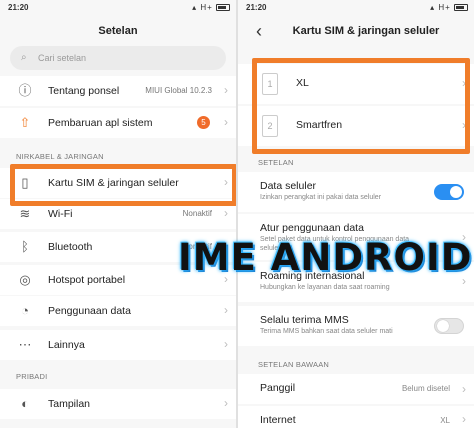 The width and height of the screenshot is (474, 428). What do you see at coordinates (84, 91) in the screenshot?
I see `item-label: Tentang ponsel` at bounding box center [84, 91].